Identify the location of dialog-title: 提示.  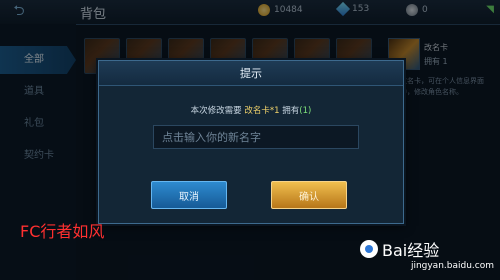
(251, 73).